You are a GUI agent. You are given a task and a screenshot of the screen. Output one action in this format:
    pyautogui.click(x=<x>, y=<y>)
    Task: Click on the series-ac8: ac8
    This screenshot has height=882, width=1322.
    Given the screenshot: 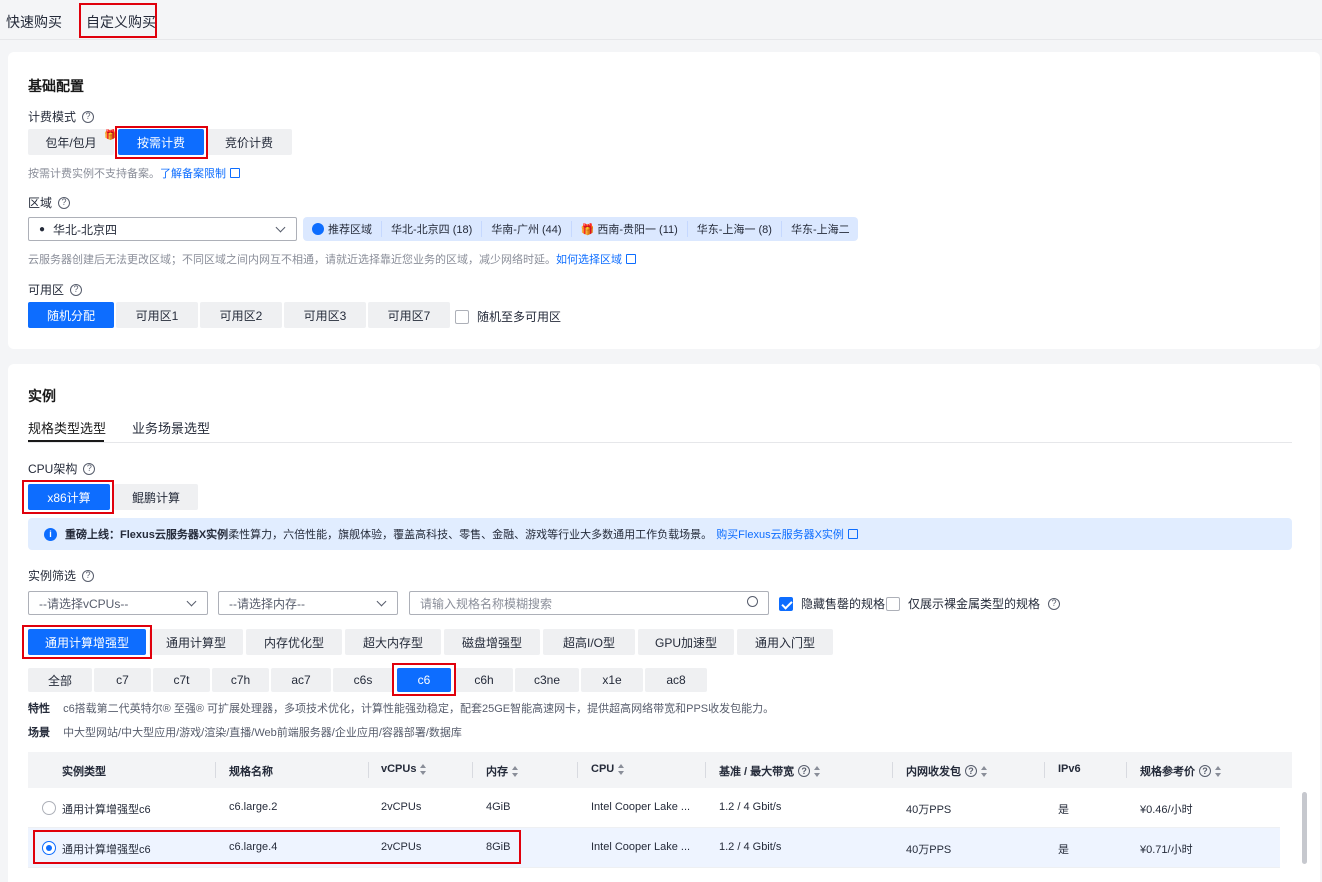 What is the action you would take?
    pyautogui.click(x=676, y=680)
    